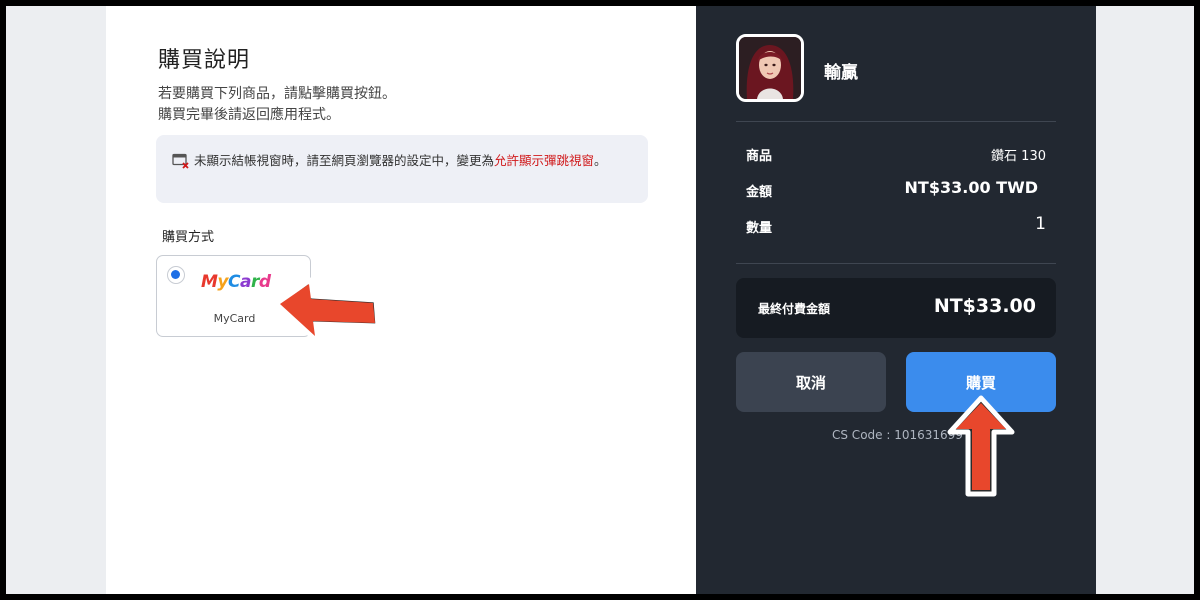  I want to click on description-line-1: 若要購買下列商品，請點擊購買按鈕。, so click(277, 94).